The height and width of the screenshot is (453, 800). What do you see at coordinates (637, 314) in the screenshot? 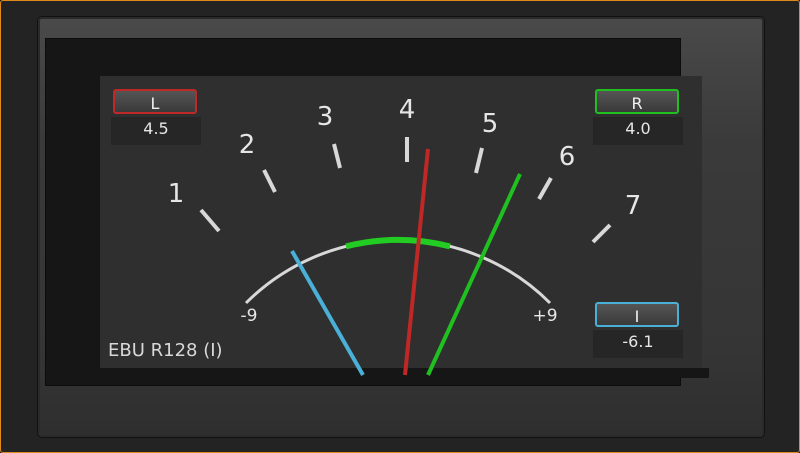
I see `integrated-button: I` at bounding box center [637, 314].